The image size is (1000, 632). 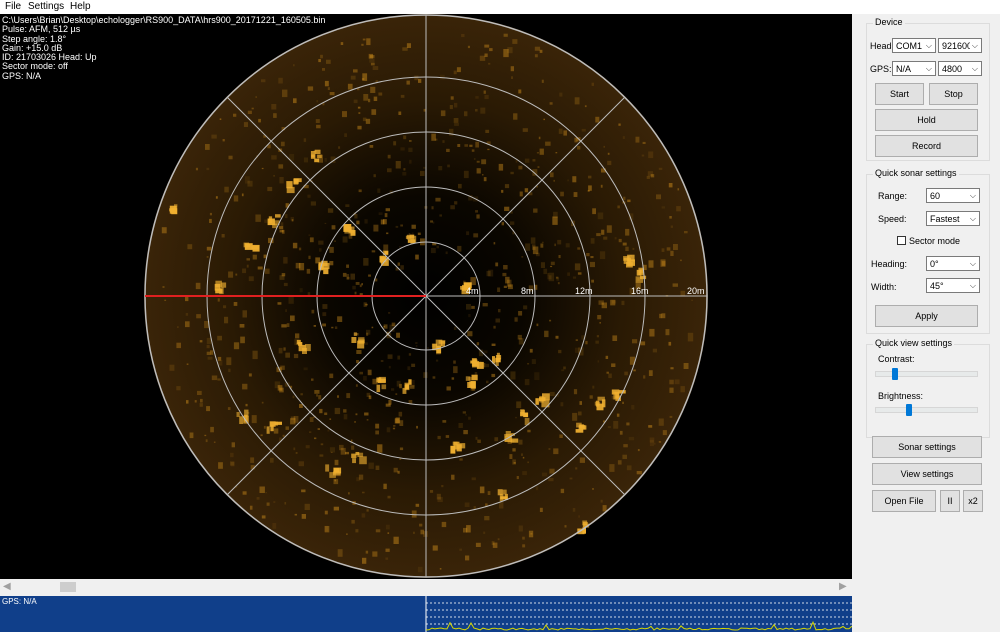 What do you see at coordinates (46, 7) in the screenshot?
I see `menu-settings: Settings` at bounding box center [46, 7].